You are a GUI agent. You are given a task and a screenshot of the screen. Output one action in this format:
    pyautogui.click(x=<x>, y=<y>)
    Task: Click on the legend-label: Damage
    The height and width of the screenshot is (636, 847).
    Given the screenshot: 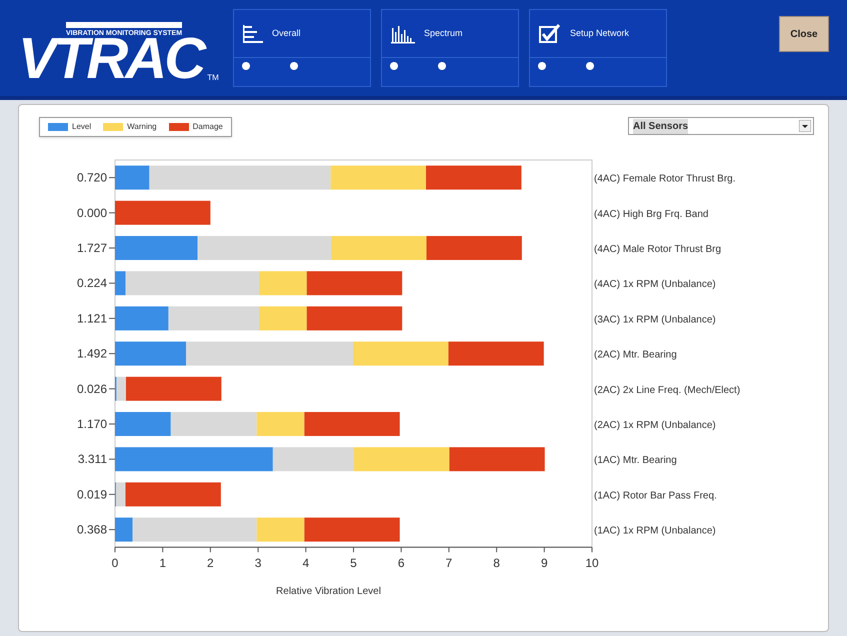 What is the action you would take?
    pyautogui.click(x=207, y=127)
    